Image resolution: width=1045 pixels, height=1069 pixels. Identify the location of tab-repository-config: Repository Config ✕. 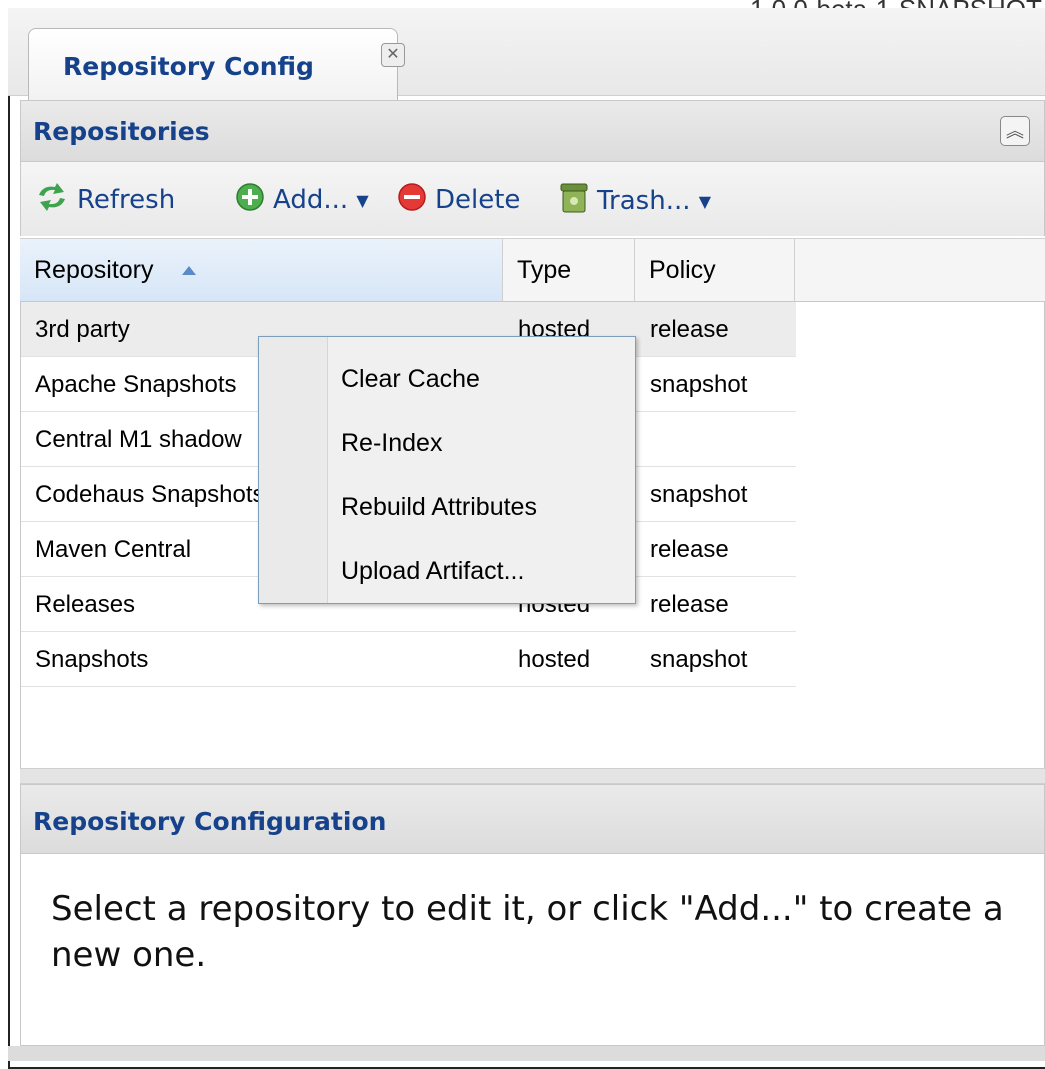
(216, 64).